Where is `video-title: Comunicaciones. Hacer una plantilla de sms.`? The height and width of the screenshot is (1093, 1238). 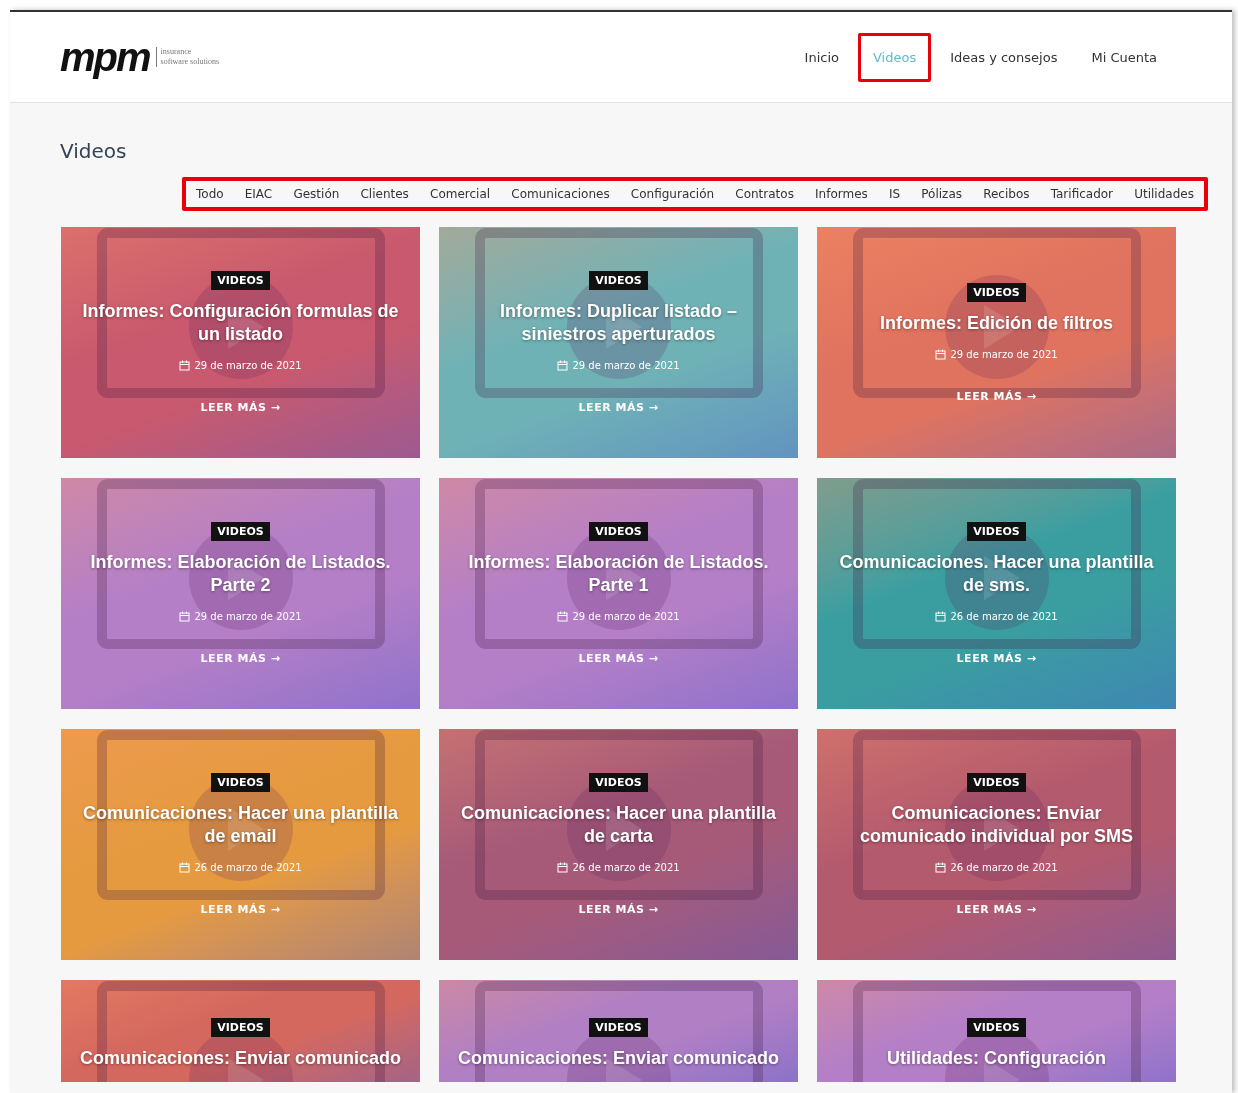 video-title: Comunicaciones. Hacer una plantilla de sms. is located at coordinates (996, 574).